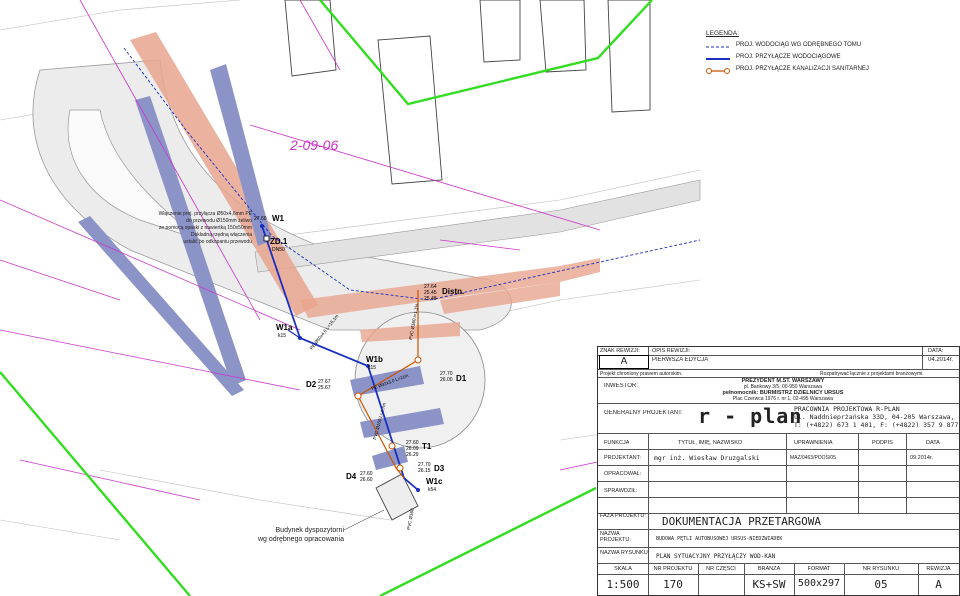  What do you see at coordinates (477, 226) in the screenshot?
I see `road-band` at bounding box center [477, 226].